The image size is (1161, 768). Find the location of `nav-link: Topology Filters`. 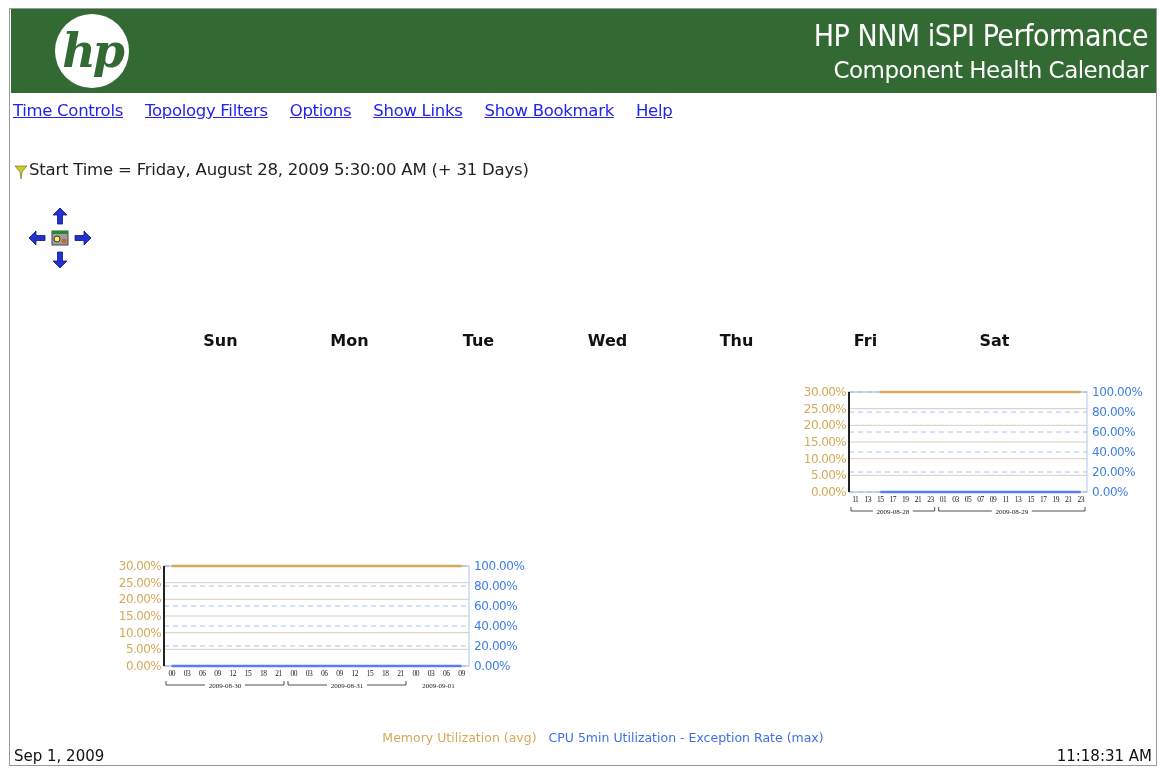

nav-link: Topology Filters is located at coordinates (206, 110).